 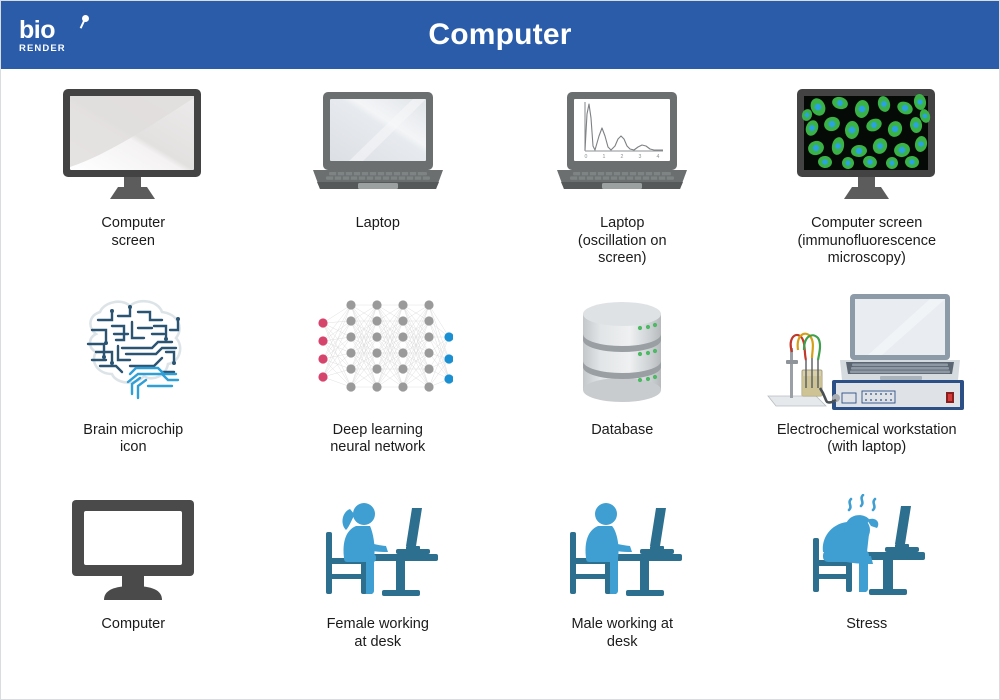 What do you see at coordinates (403, 337) in the screenshot?
I see `neural-node-l3-n2` at bounding box center [403, 337].